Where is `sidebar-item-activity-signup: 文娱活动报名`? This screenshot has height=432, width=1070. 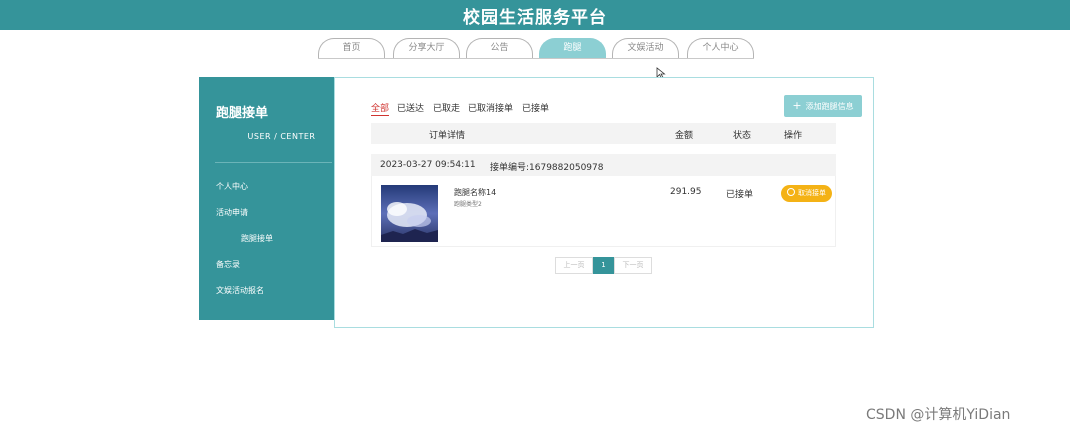
sidebar-item-activity-signup: 文娱活动报名 is located at coordinates (240, 290).